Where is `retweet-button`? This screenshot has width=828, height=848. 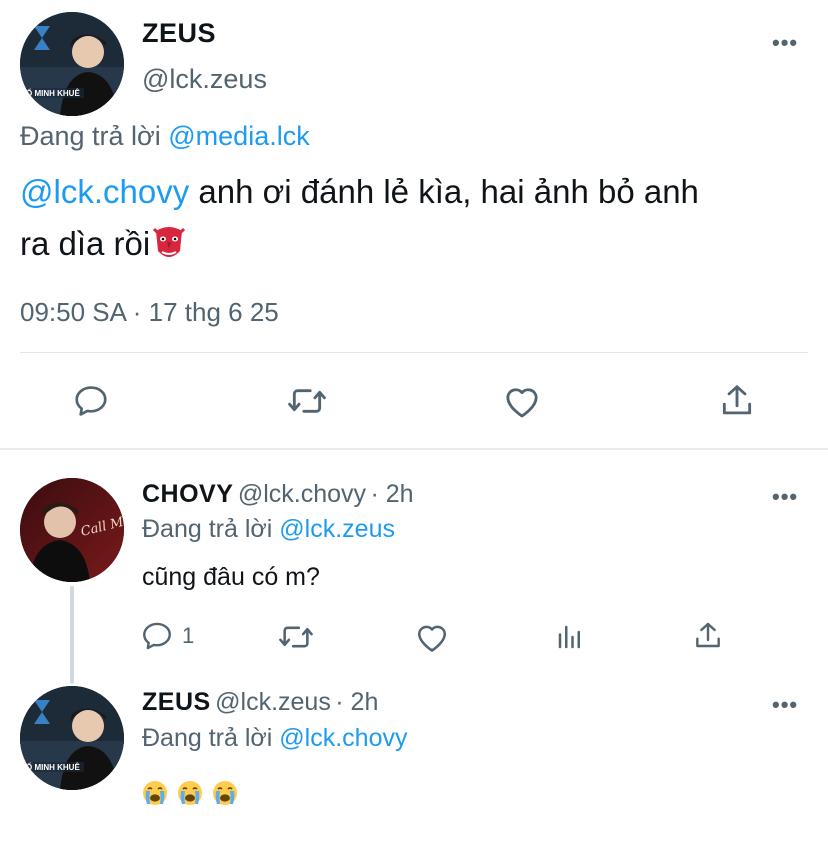
retweet-button is located at coordinates (307, 401).